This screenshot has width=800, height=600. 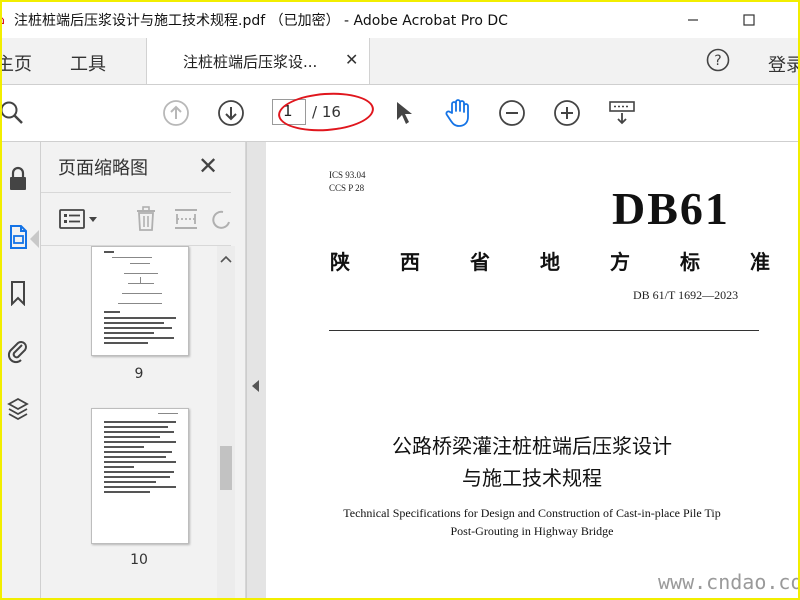 What do you see at coordinates (326, 112) in the screenshot?
I see `highlight-annotation` at bounding box center [326, 112].